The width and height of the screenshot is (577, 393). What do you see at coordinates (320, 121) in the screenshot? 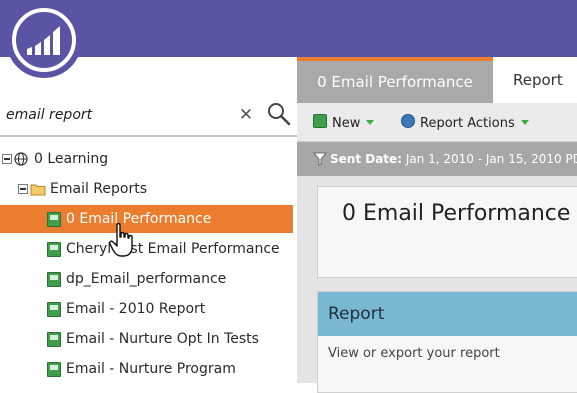
I see `new-icon` at bounding box center [320, 121].